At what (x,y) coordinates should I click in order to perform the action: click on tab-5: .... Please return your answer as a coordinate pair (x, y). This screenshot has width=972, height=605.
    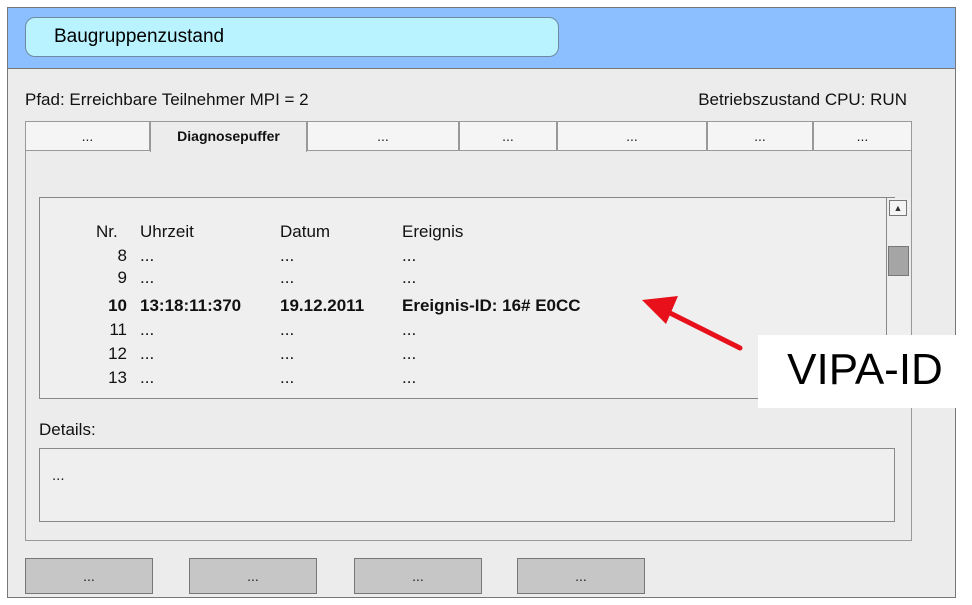
    Looking at the image, I should click on (632, 136).